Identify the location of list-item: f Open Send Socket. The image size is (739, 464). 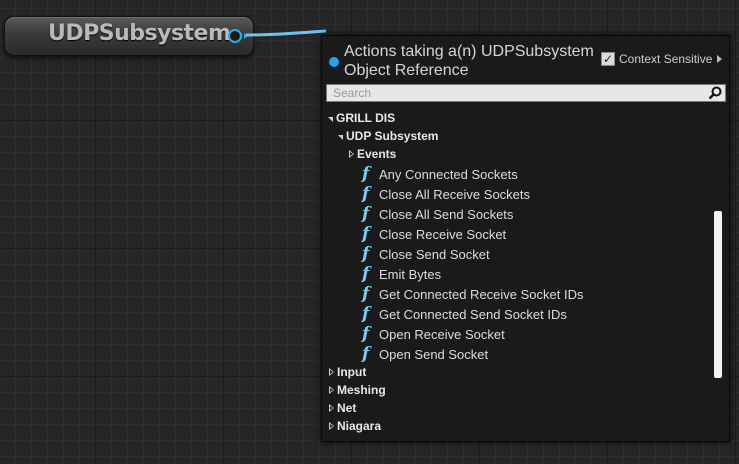
(425, 354).